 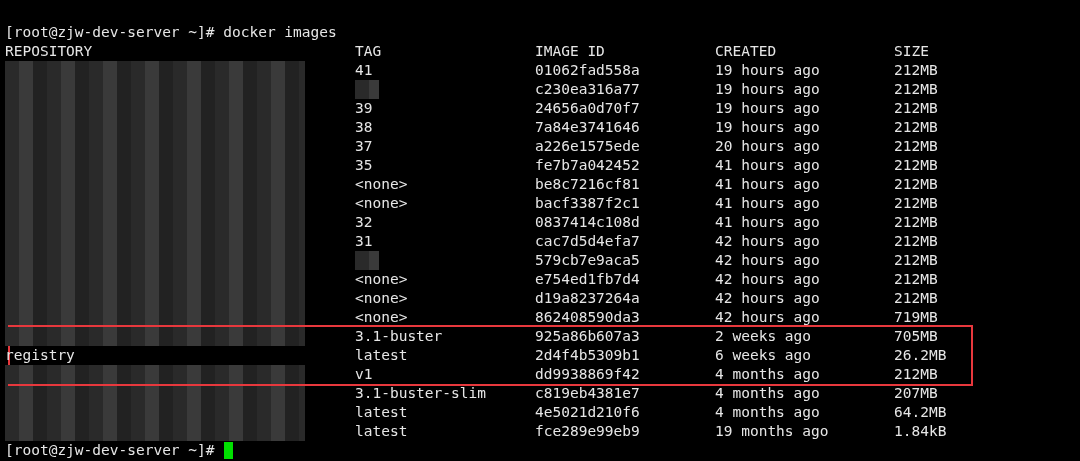 I want to click on table-cell: 01062fad558a, so click(x=587, y=70).